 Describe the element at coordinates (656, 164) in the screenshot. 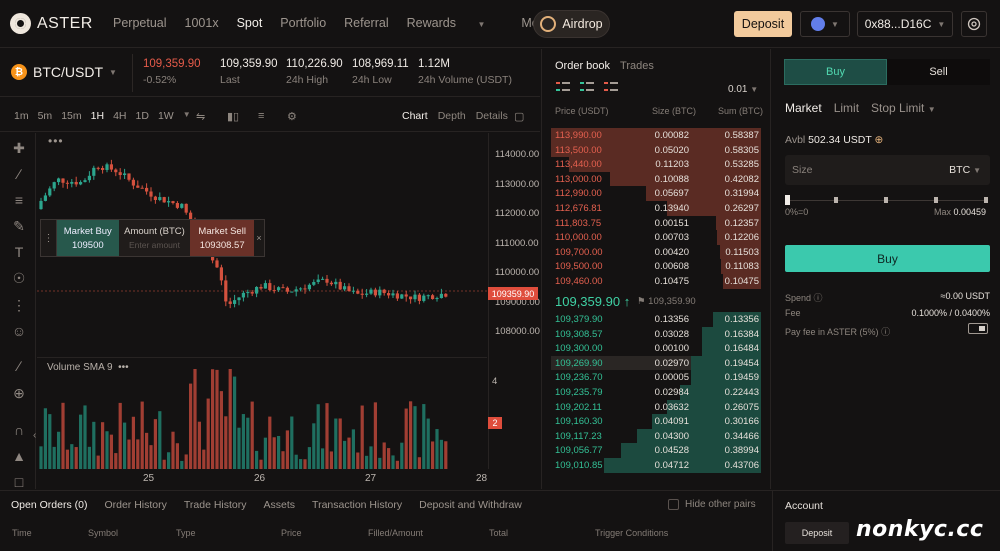

I see `ask-row: 113,440.00 0.11203 0.53285` at that location.